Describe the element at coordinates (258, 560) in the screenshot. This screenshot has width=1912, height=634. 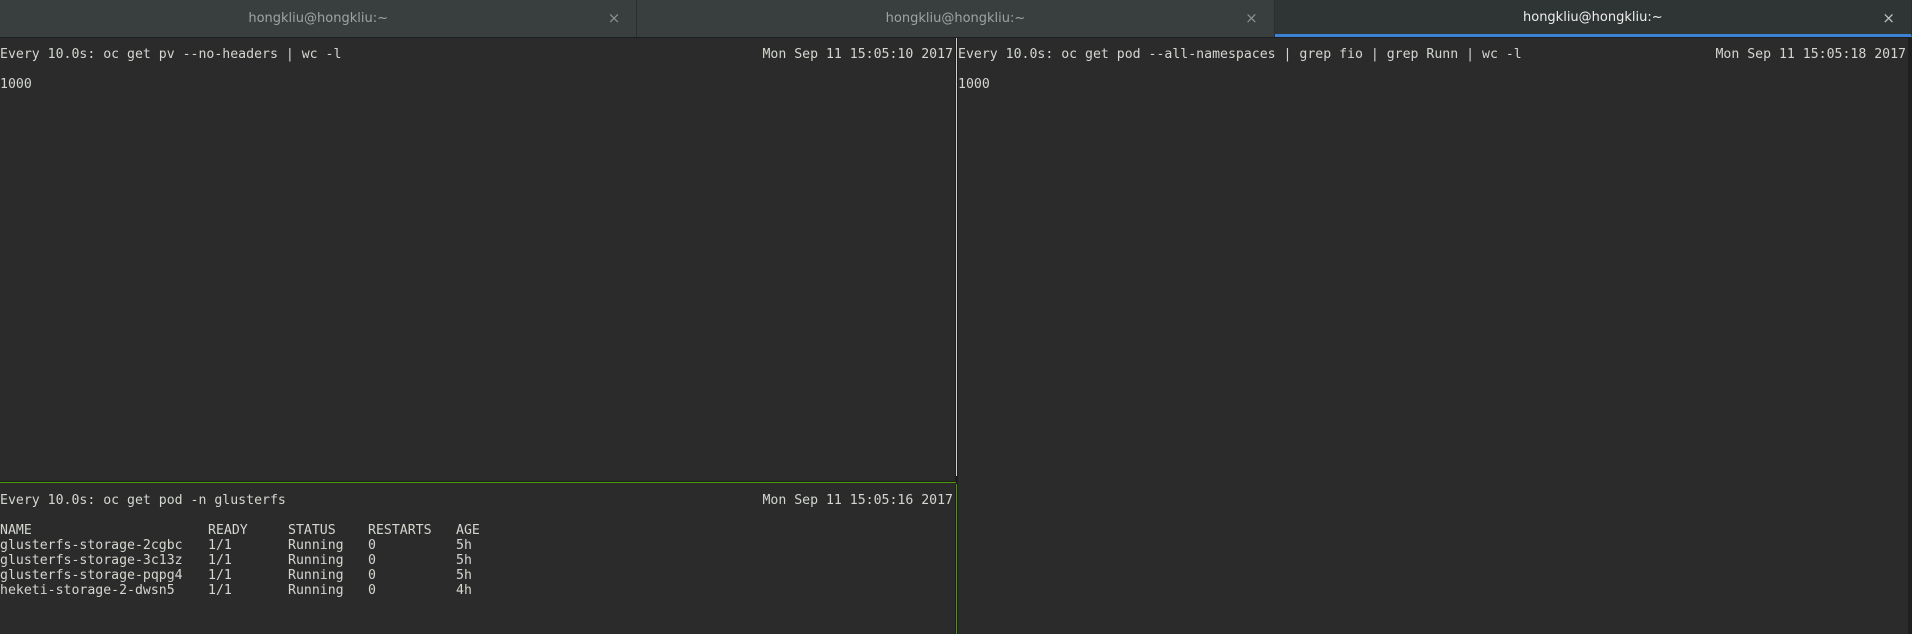
I see `table-row: glusterfs-storage-3c13z 1/1 Running 0 5h` at that location.